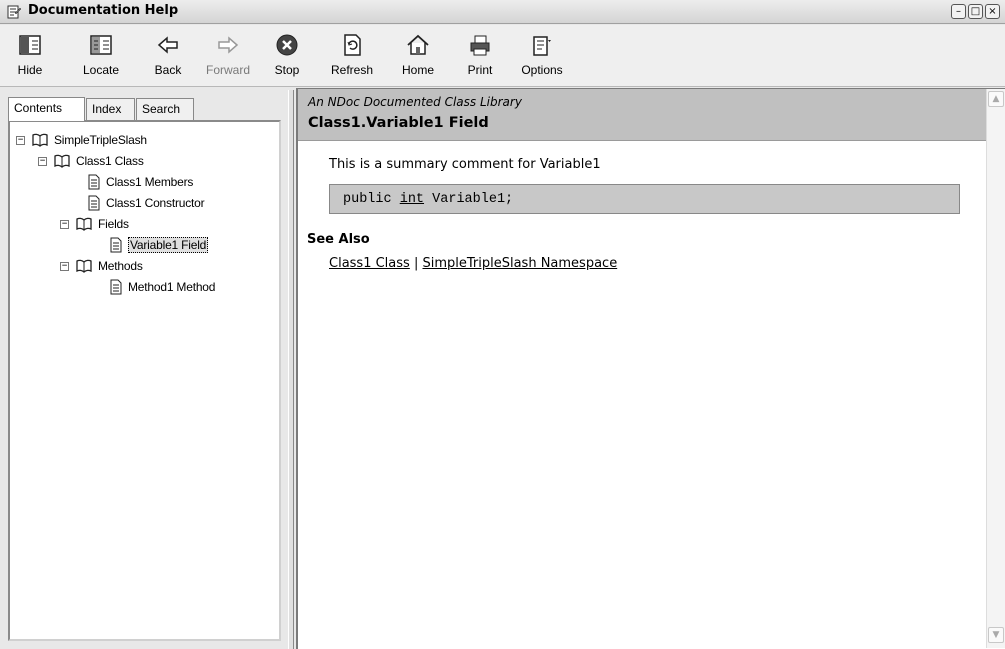 The height and width of the screenshot is (649, 1005). Describe the element at coordinates (415, 102) in the screenshot. I see `library-subtitle: An NDoc Documented Class Library` at that location.